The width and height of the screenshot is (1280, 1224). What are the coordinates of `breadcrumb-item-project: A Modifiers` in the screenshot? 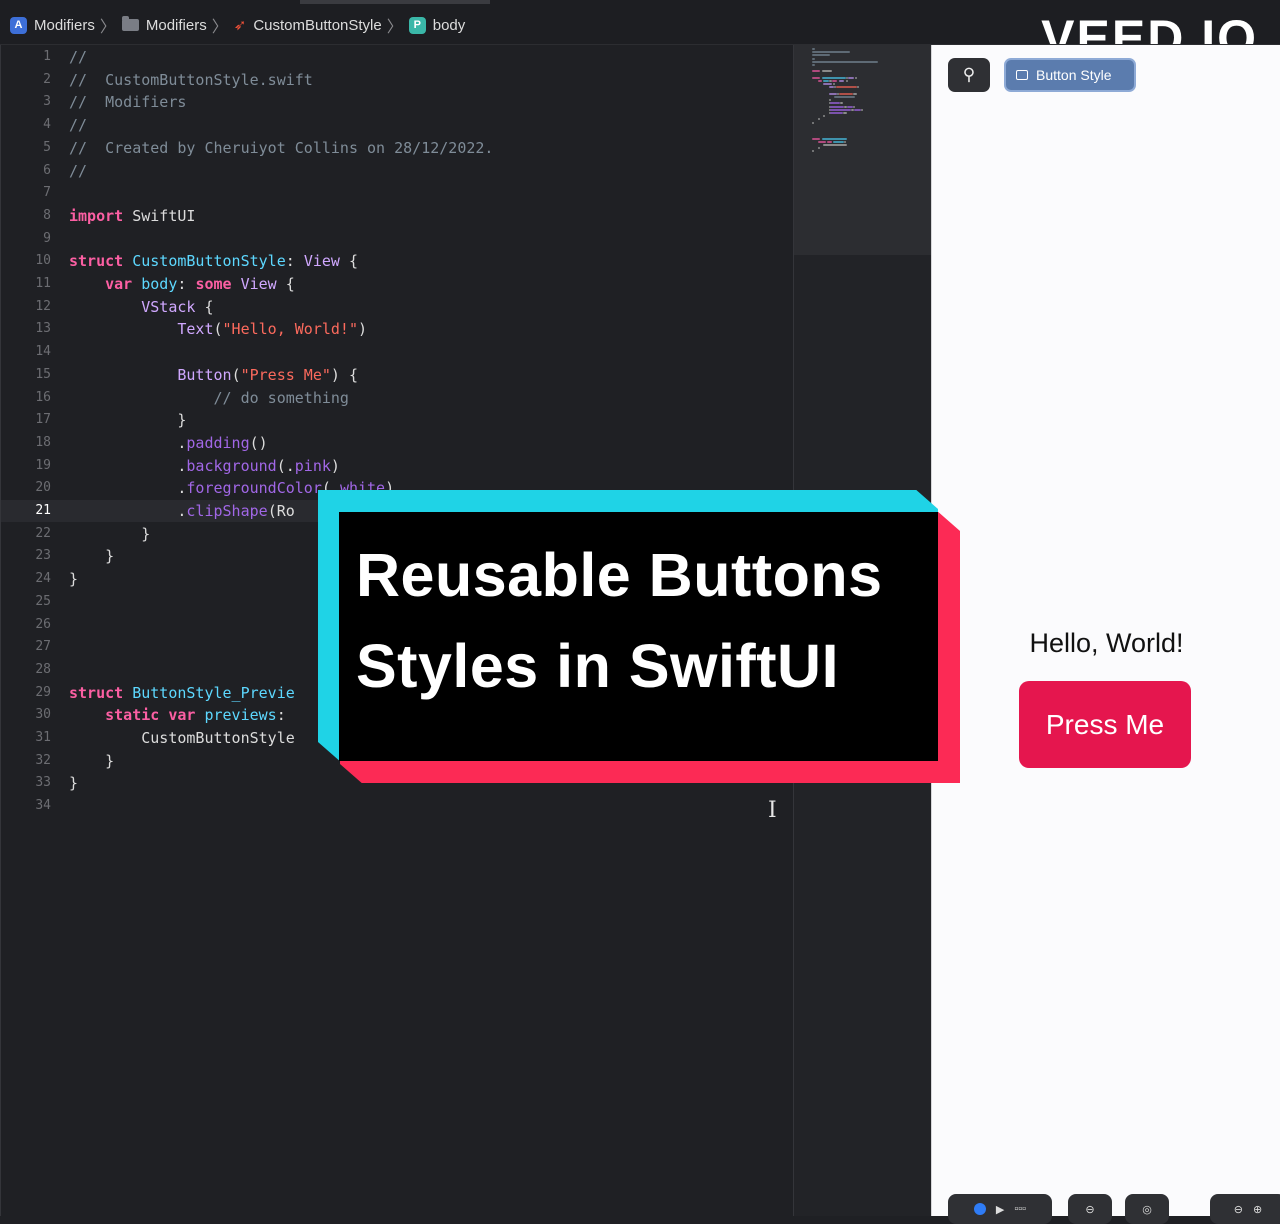 It's located at (52, 25).